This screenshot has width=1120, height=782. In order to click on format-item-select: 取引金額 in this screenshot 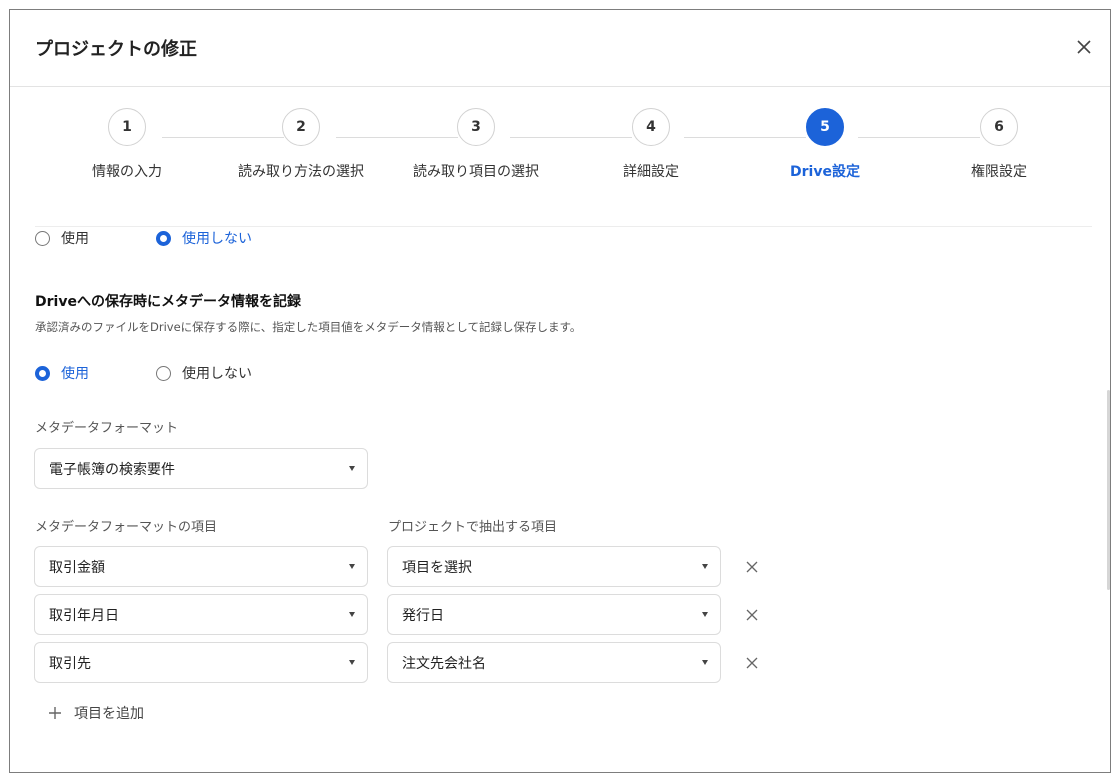, I will do `click(201, 566)`.